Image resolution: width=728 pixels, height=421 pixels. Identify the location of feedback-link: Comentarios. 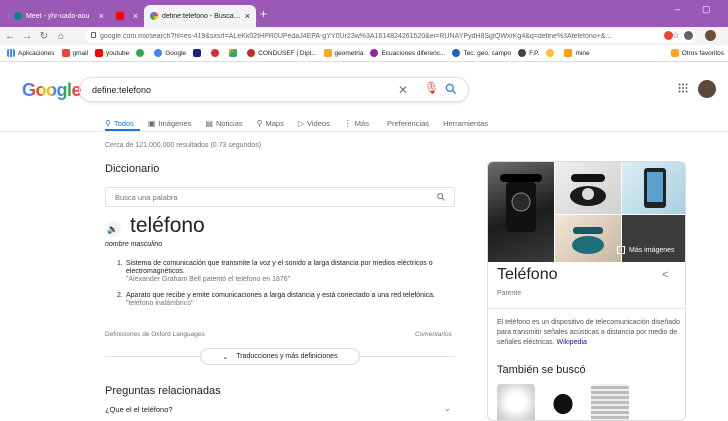
(433, 334).